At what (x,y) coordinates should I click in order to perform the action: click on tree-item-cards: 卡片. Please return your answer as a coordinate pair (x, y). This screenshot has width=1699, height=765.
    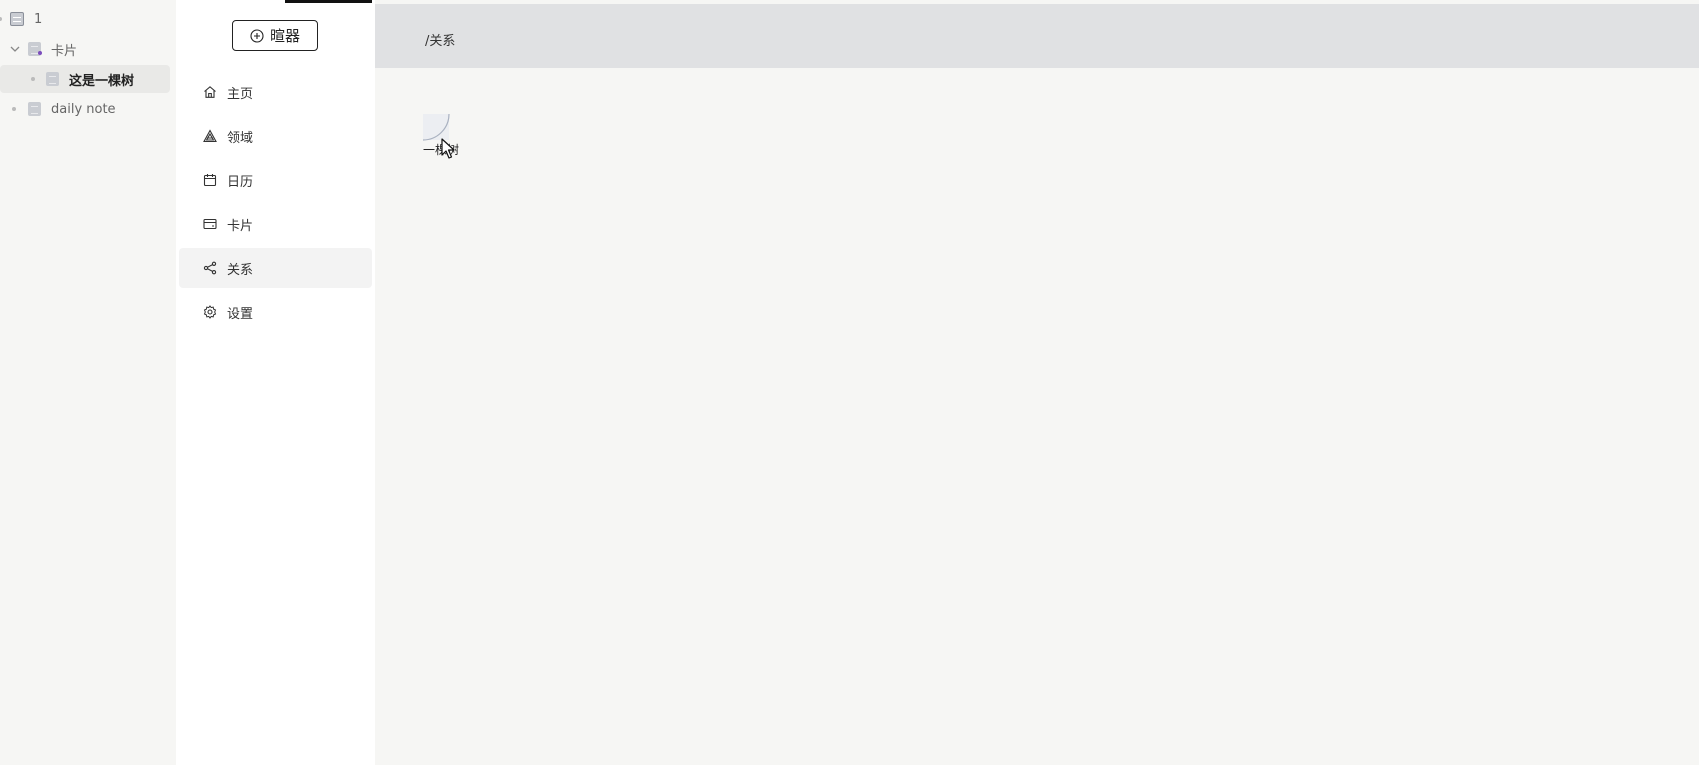
    Looking at the image, I should click on (85, 49).